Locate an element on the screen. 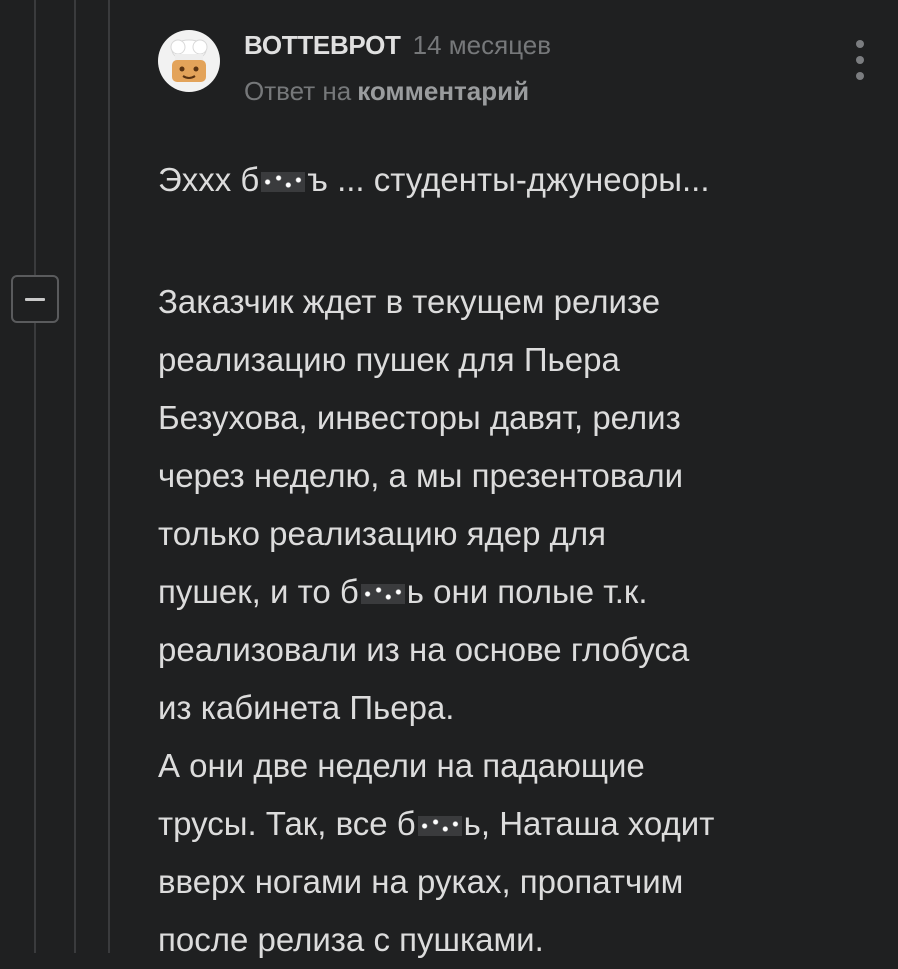 This screenshot has height=969, width=898. chef-avatar-icon is located at coordinates (189, 61).